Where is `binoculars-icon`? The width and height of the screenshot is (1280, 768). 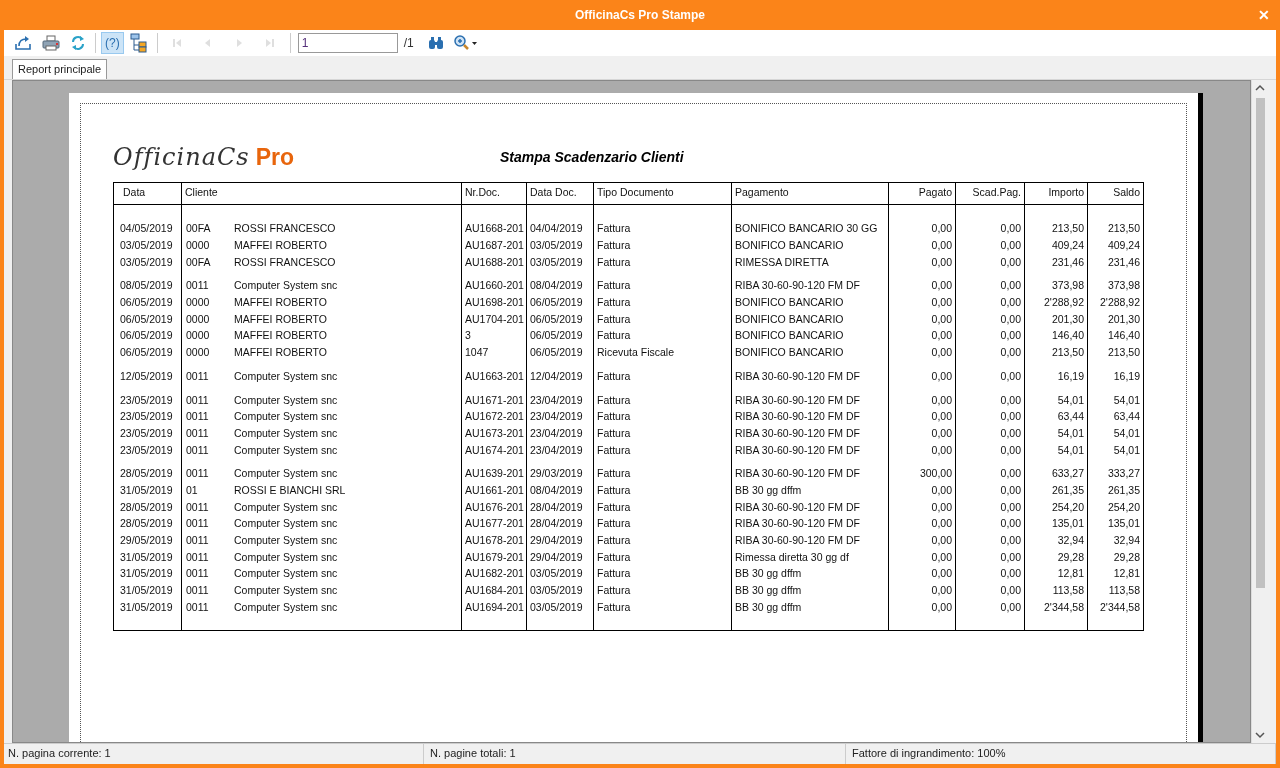 binoculars-icon is located at coordinates (435, 43).